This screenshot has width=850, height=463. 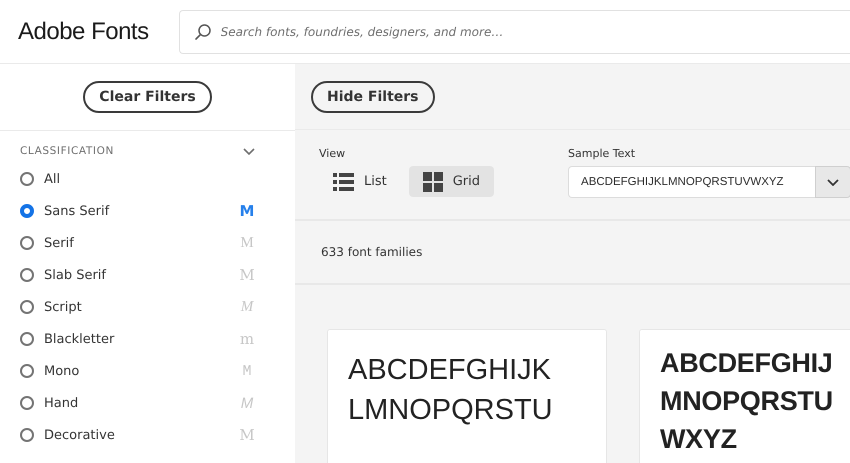 I want to click on font-preview-text: LMNOPQRSTU, so click(x=450, y=410).